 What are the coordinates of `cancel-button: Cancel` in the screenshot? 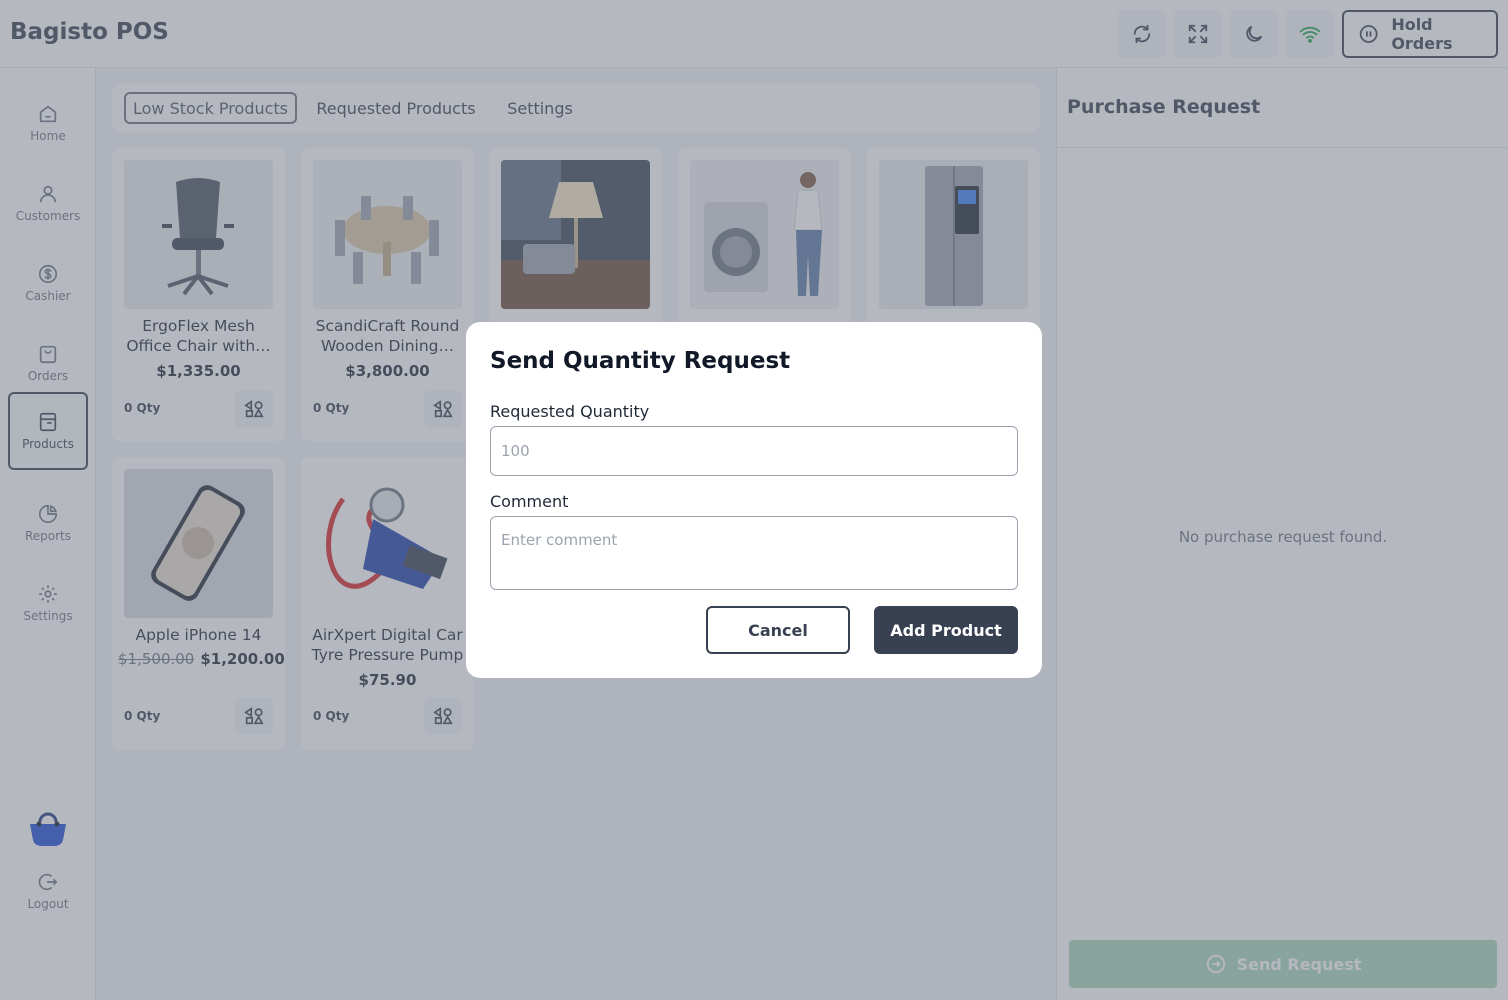 It's located at (778, 630).